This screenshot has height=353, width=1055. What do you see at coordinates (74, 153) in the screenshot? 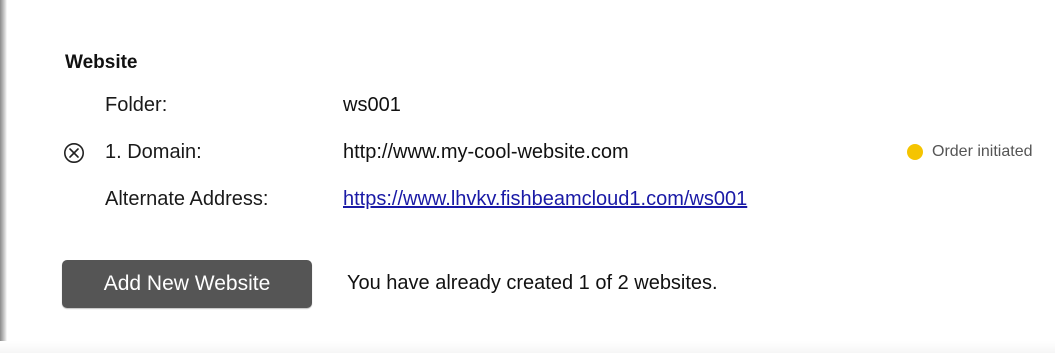
I see `circled-x-icon` at bounding box center [74, 153].